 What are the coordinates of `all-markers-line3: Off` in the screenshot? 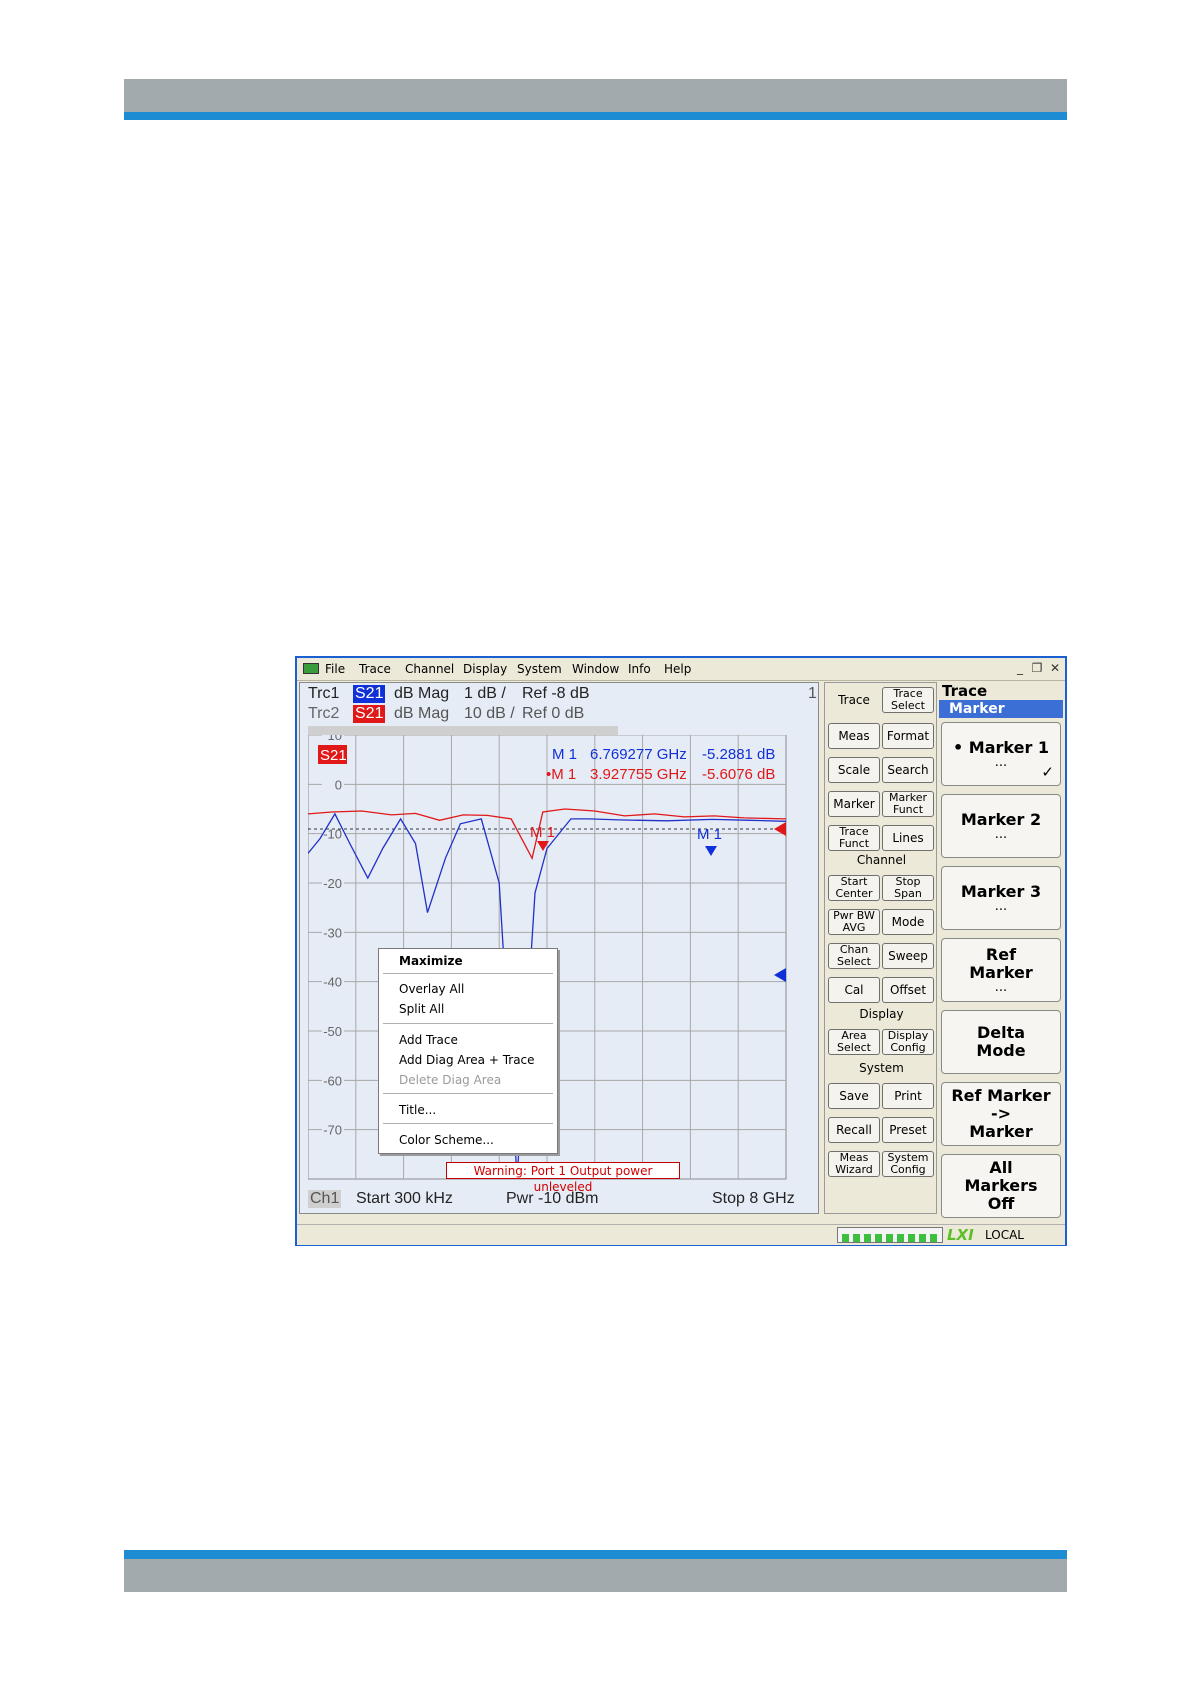 It's located at (1001, 1203).